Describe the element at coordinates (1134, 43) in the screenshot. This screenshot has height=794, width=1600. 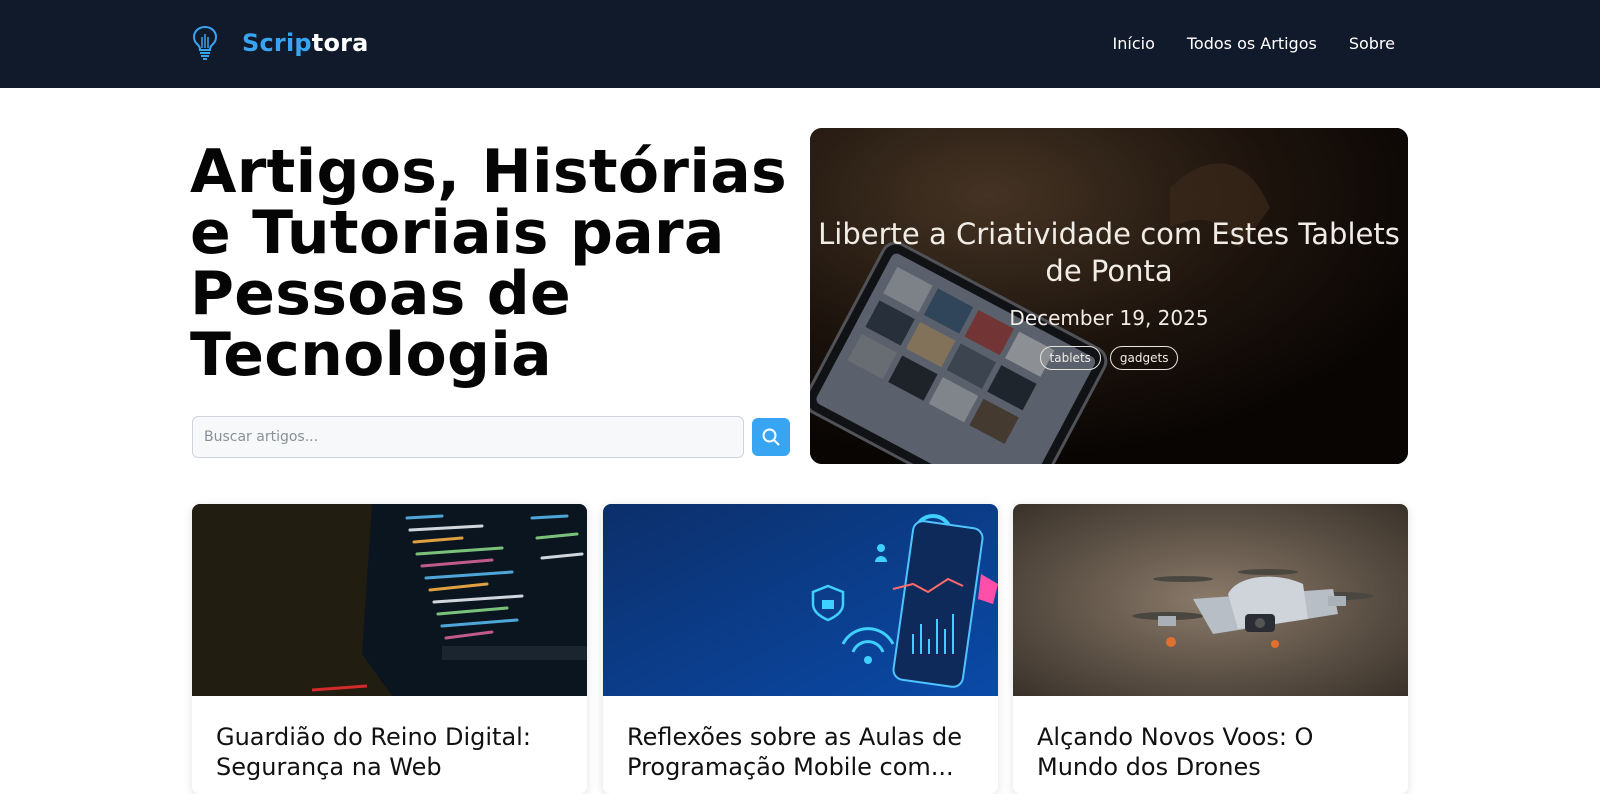
I see `nav-link-inicio: Início` at that location.